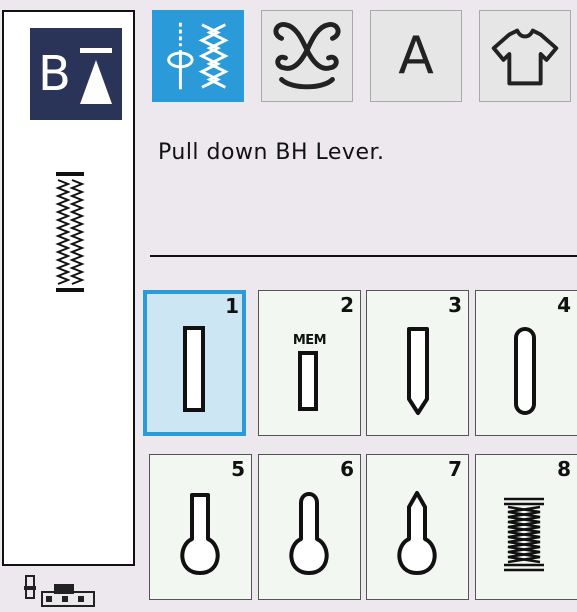 This screenshot has height=612, width=577. Describe the element at coordinates (271, 152) in the screenshot. I see `status-message: Pull down BH Lever.` at that location.